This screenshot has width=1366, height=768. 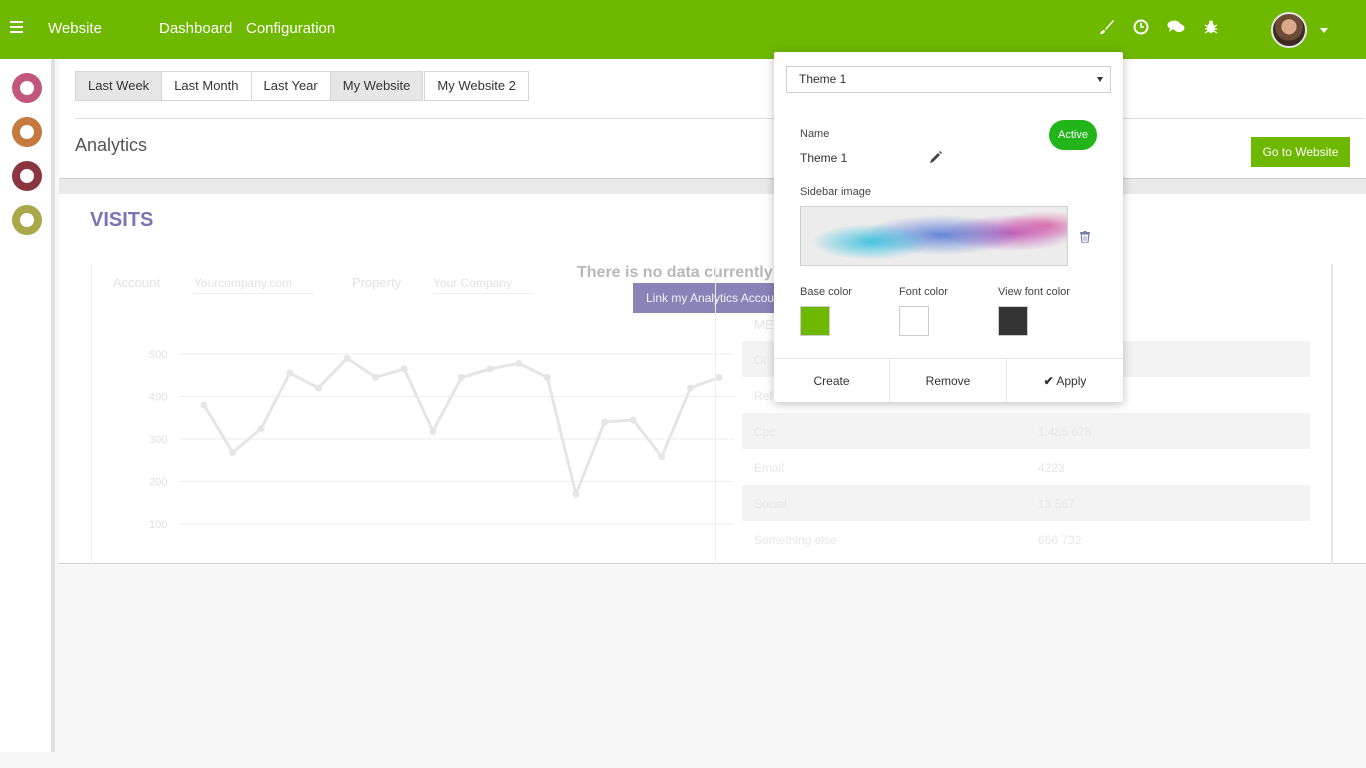 What do you see at coordinates (1324, 30) in the screenshot?
I see `user-menu-caret-icon` at bounding box center [1324, 30].